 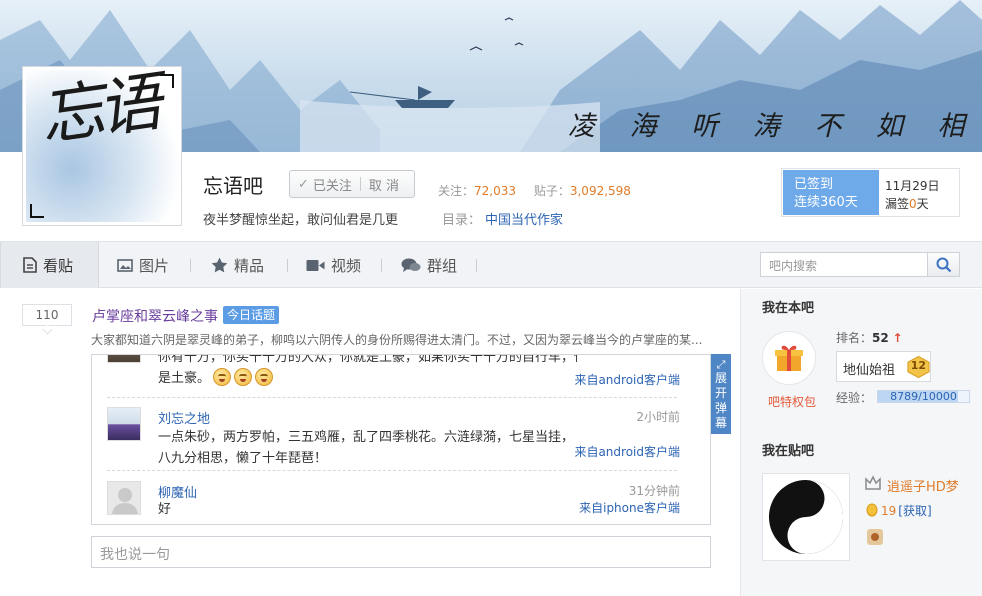 What do you see at coordinates (721, 394) in the screenshot?
I see `expand-danmaku-button: ⤢ 展开弹幕` at bounding box center [721, 394].